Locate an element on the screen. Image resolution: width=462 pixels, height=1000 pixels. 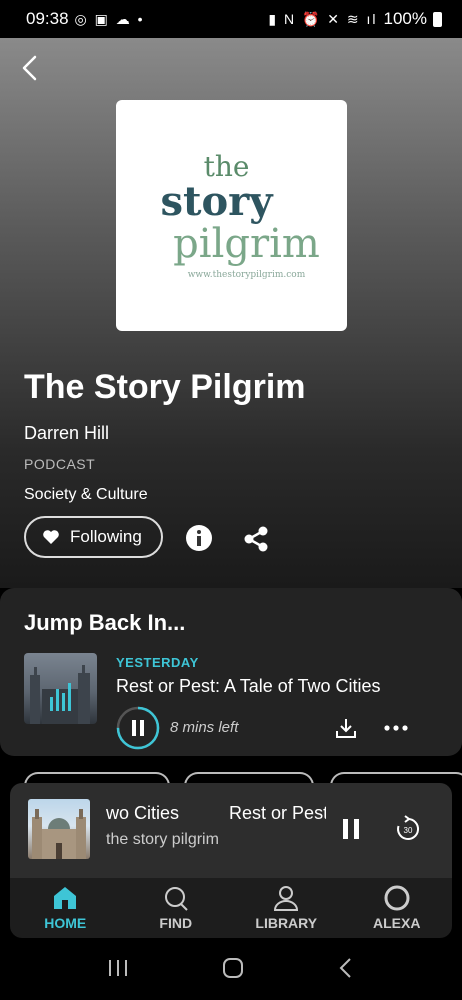
heart-icon is located at coordinates (51, 537).